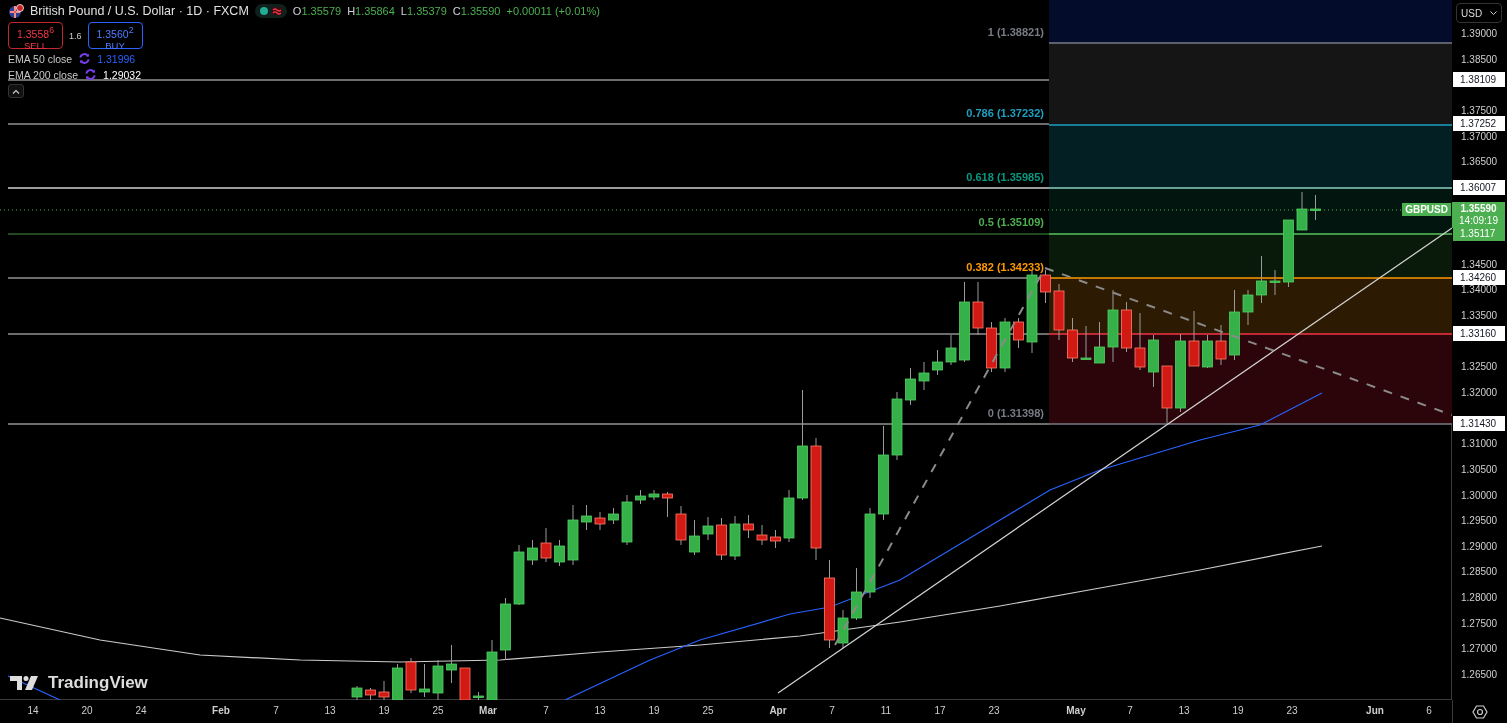 The image size is (1507, 723). I want to click on indicator-name: EMA 50 close, so click(40, 58).